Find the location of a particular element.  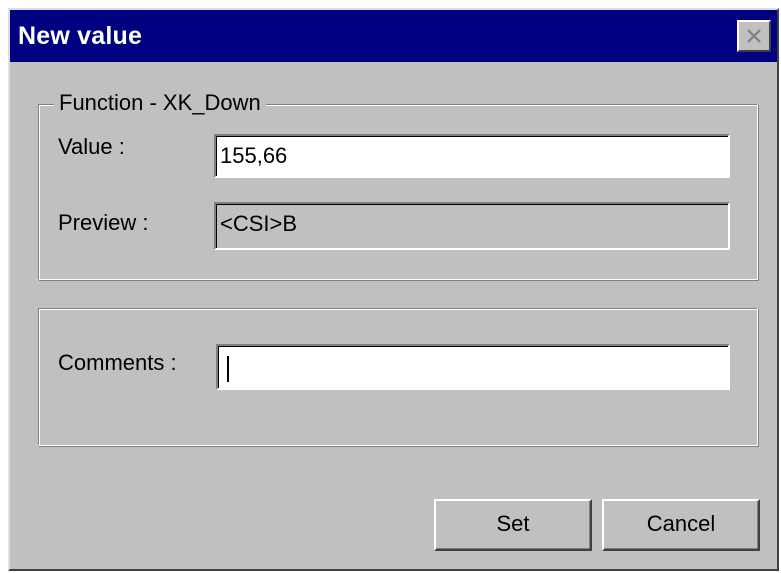

text-caret is located at coordinates (228, 369).